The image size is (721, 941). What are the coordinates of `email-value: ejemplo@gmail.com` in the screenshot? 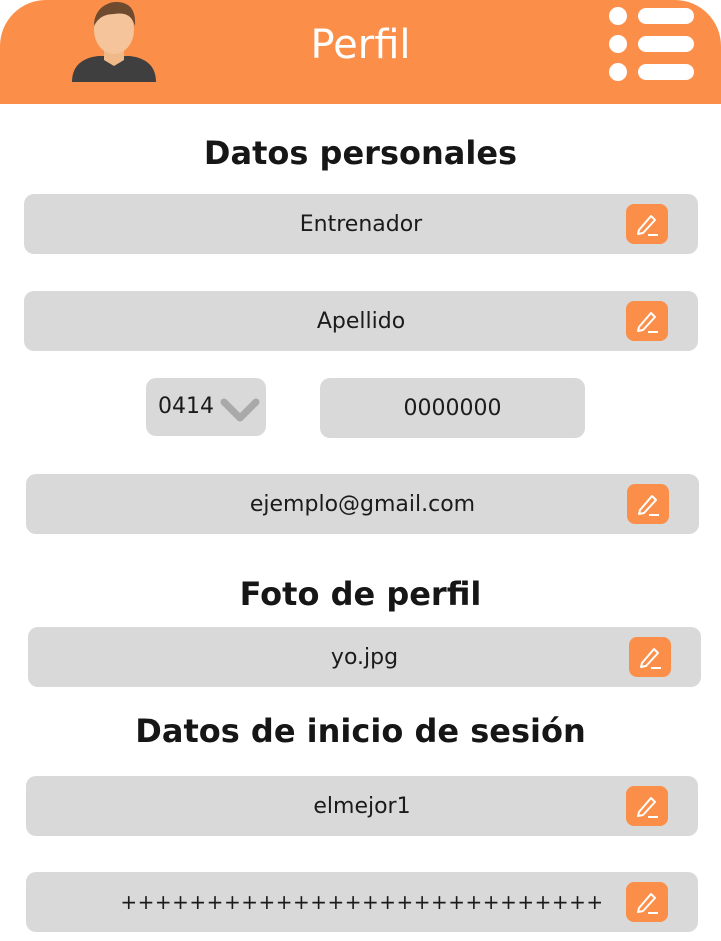 It's located at (362, 504).